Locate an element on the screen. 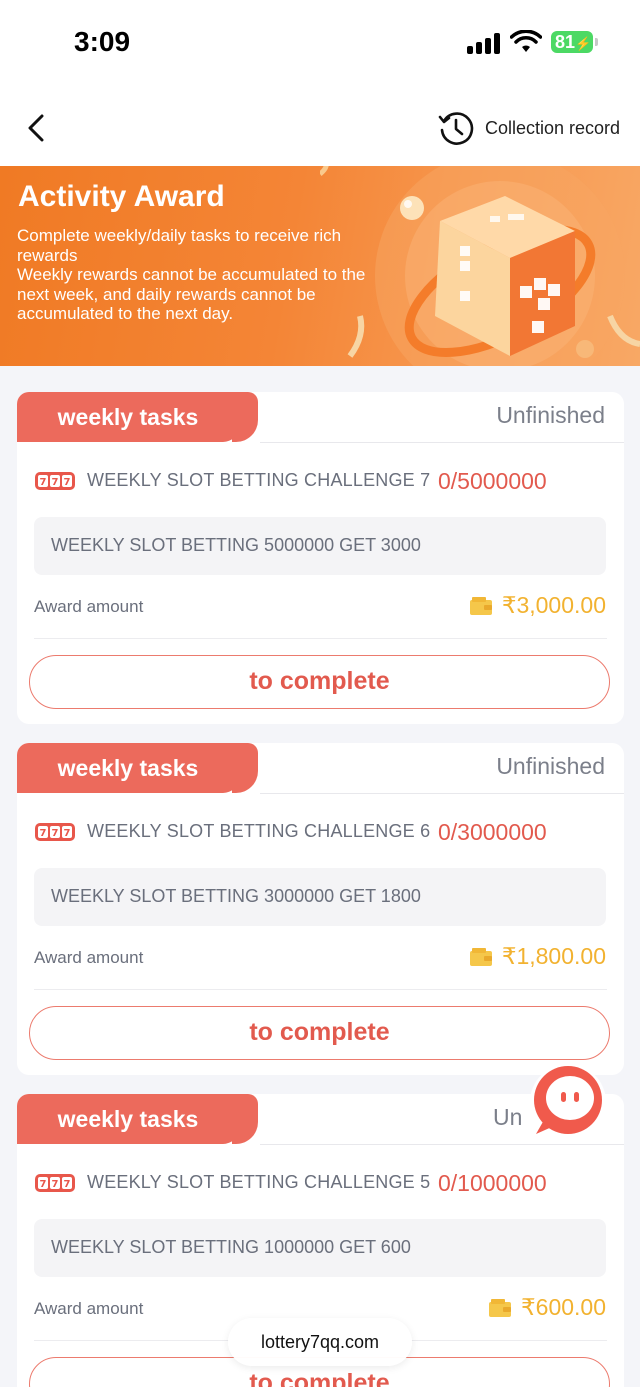 The width and height of the screenshot is (640, 1387). domain-url-pill: lottery7qq.com is located at coordinates (320, 1342).